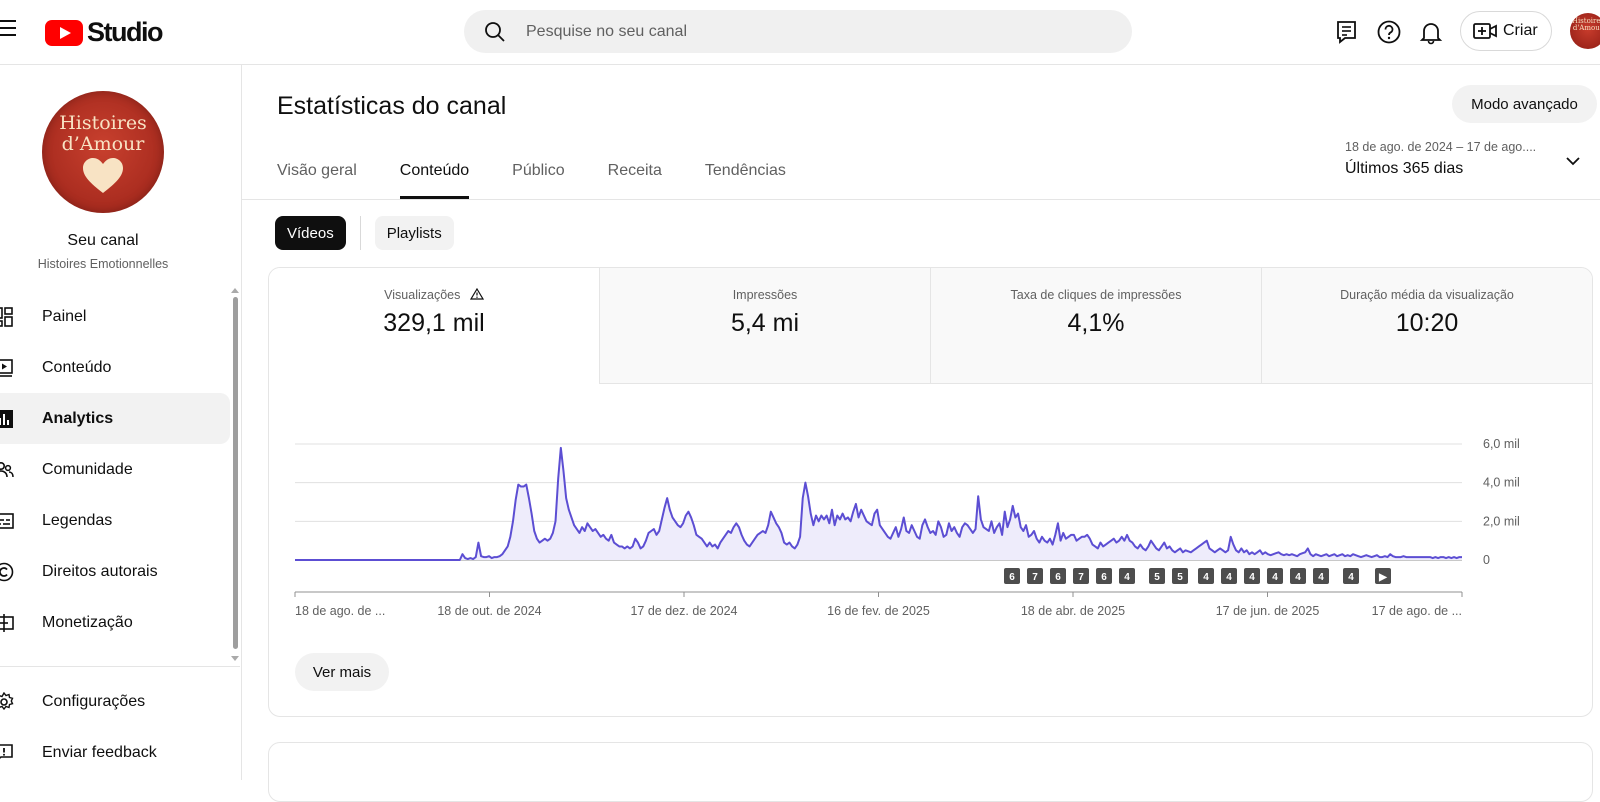 The width and height of the screenshot is (1600, 802). I want to click on video-publish-count: ▶, so click(1383, 577).